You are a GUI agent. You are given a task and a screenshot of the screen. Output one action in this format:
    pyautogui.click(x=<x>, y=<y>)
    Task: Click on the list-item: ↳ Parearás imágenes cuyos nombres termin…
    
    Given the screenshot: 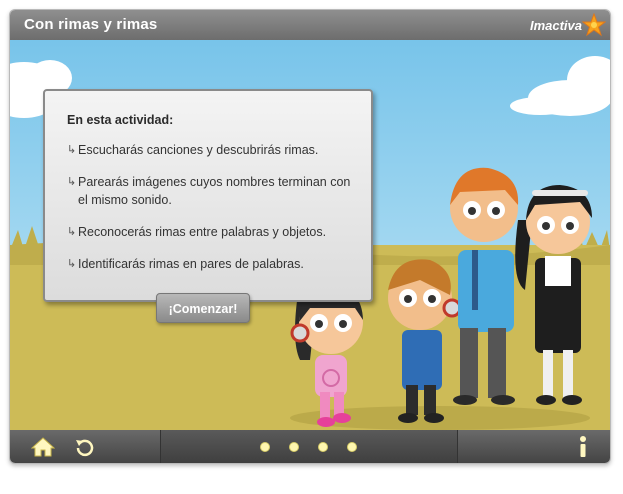 What is the action you would take?
    pyautogui.click(x=209, y=191)
    